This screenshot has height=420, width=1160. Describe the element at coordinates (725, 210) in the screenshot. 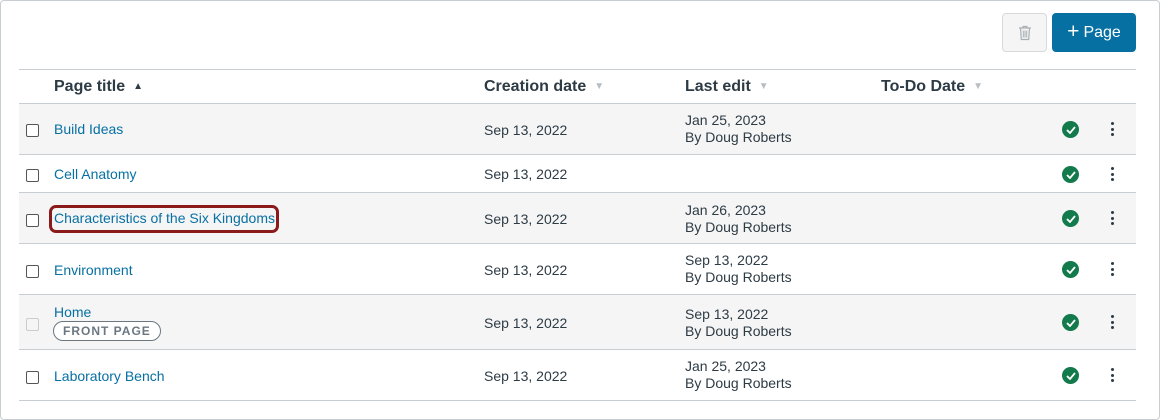

I see `last-edit-date: Jan 26, 2023` at that location.